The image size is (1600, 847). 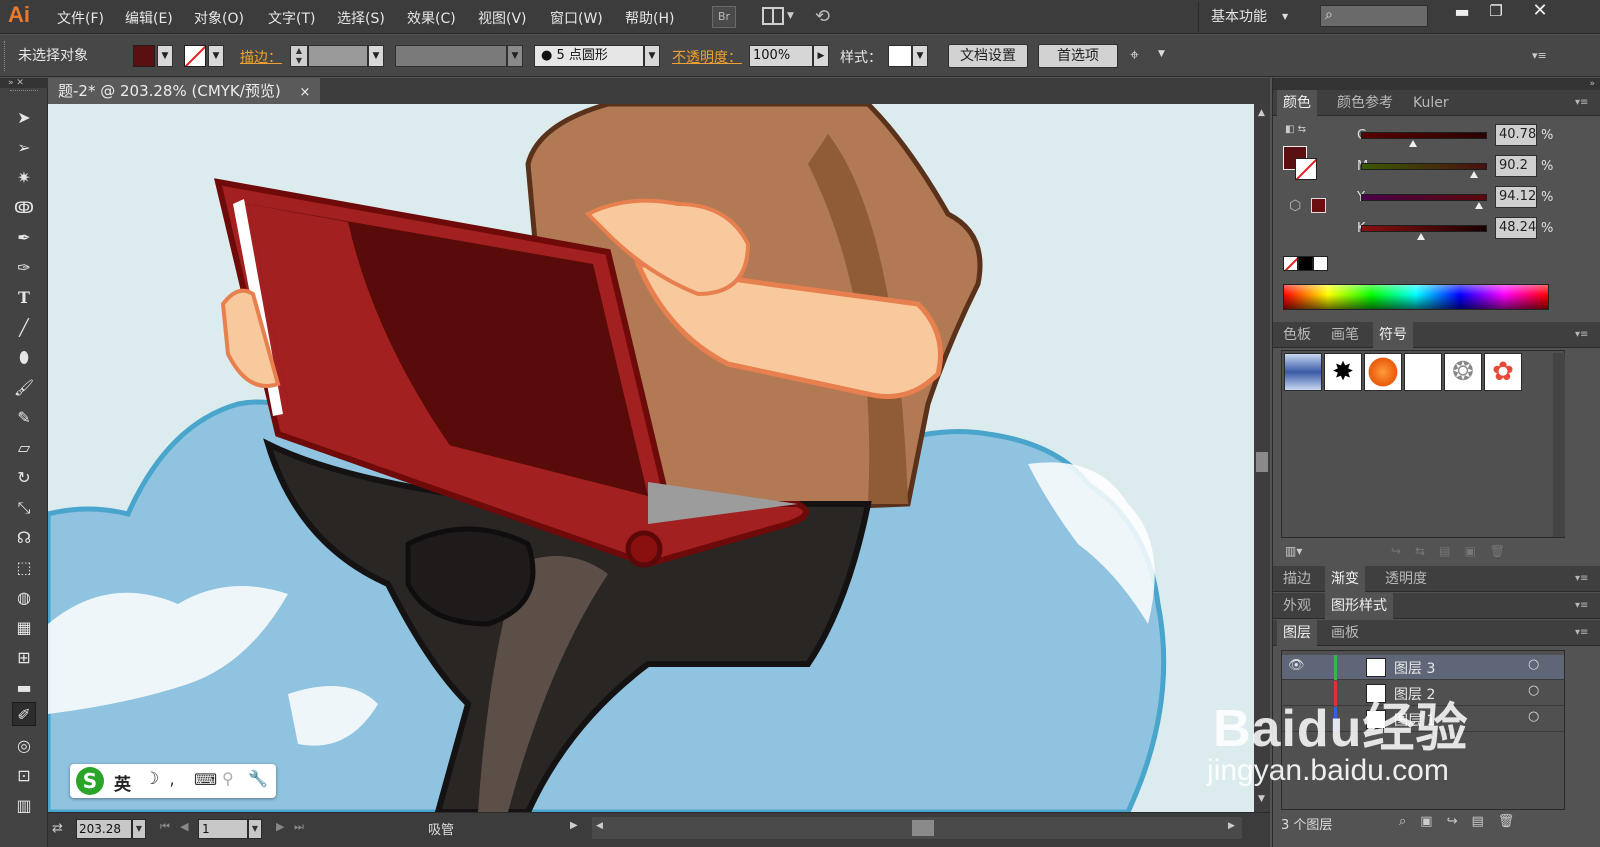 What do you see at coordinates (24, 538) in the screenshot?
I see `warp-tool-icon: ☊` at bounding box center [24, 538].